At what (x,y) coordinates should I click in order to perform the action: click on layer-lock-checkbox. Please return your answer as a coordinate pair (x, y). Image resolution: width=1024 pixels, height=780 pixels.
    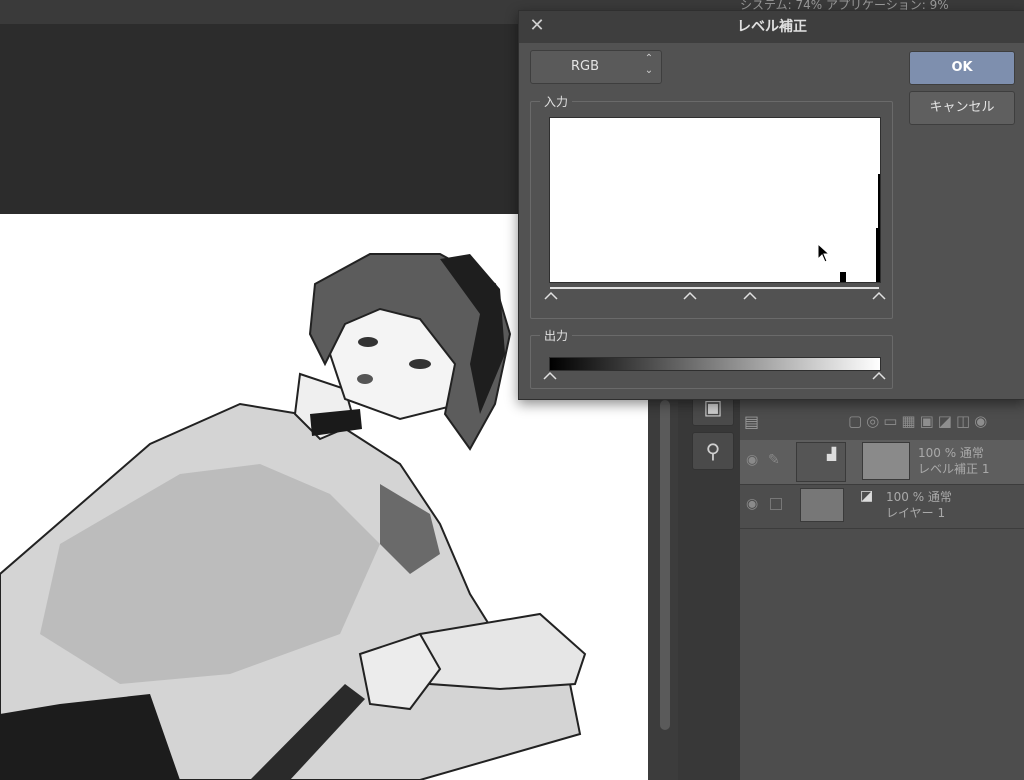
    Looking at the image, I should click on (776, 504).